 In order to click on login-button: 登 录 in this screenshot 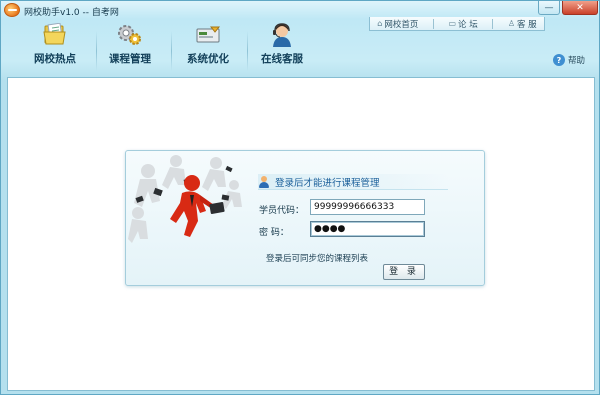, I will do `click(404, 272)`.